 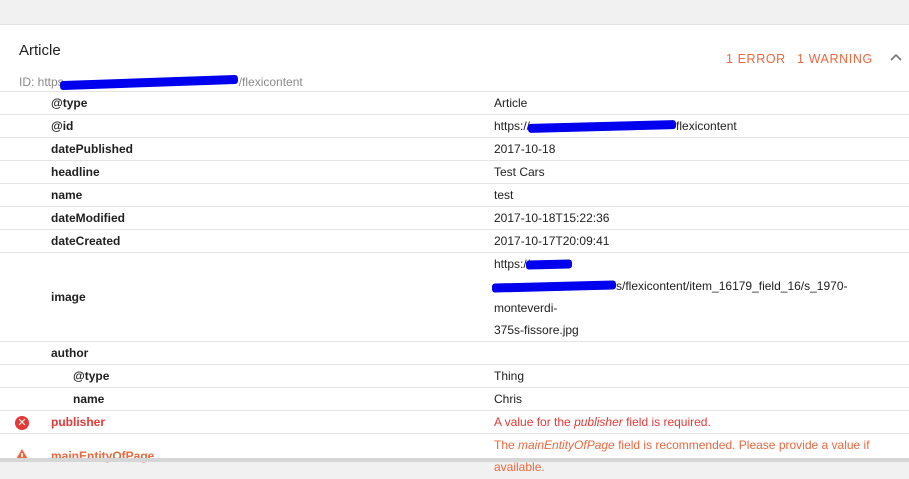 I want to click on item-id-prefix: ID: https, so click(x=41, y=82).